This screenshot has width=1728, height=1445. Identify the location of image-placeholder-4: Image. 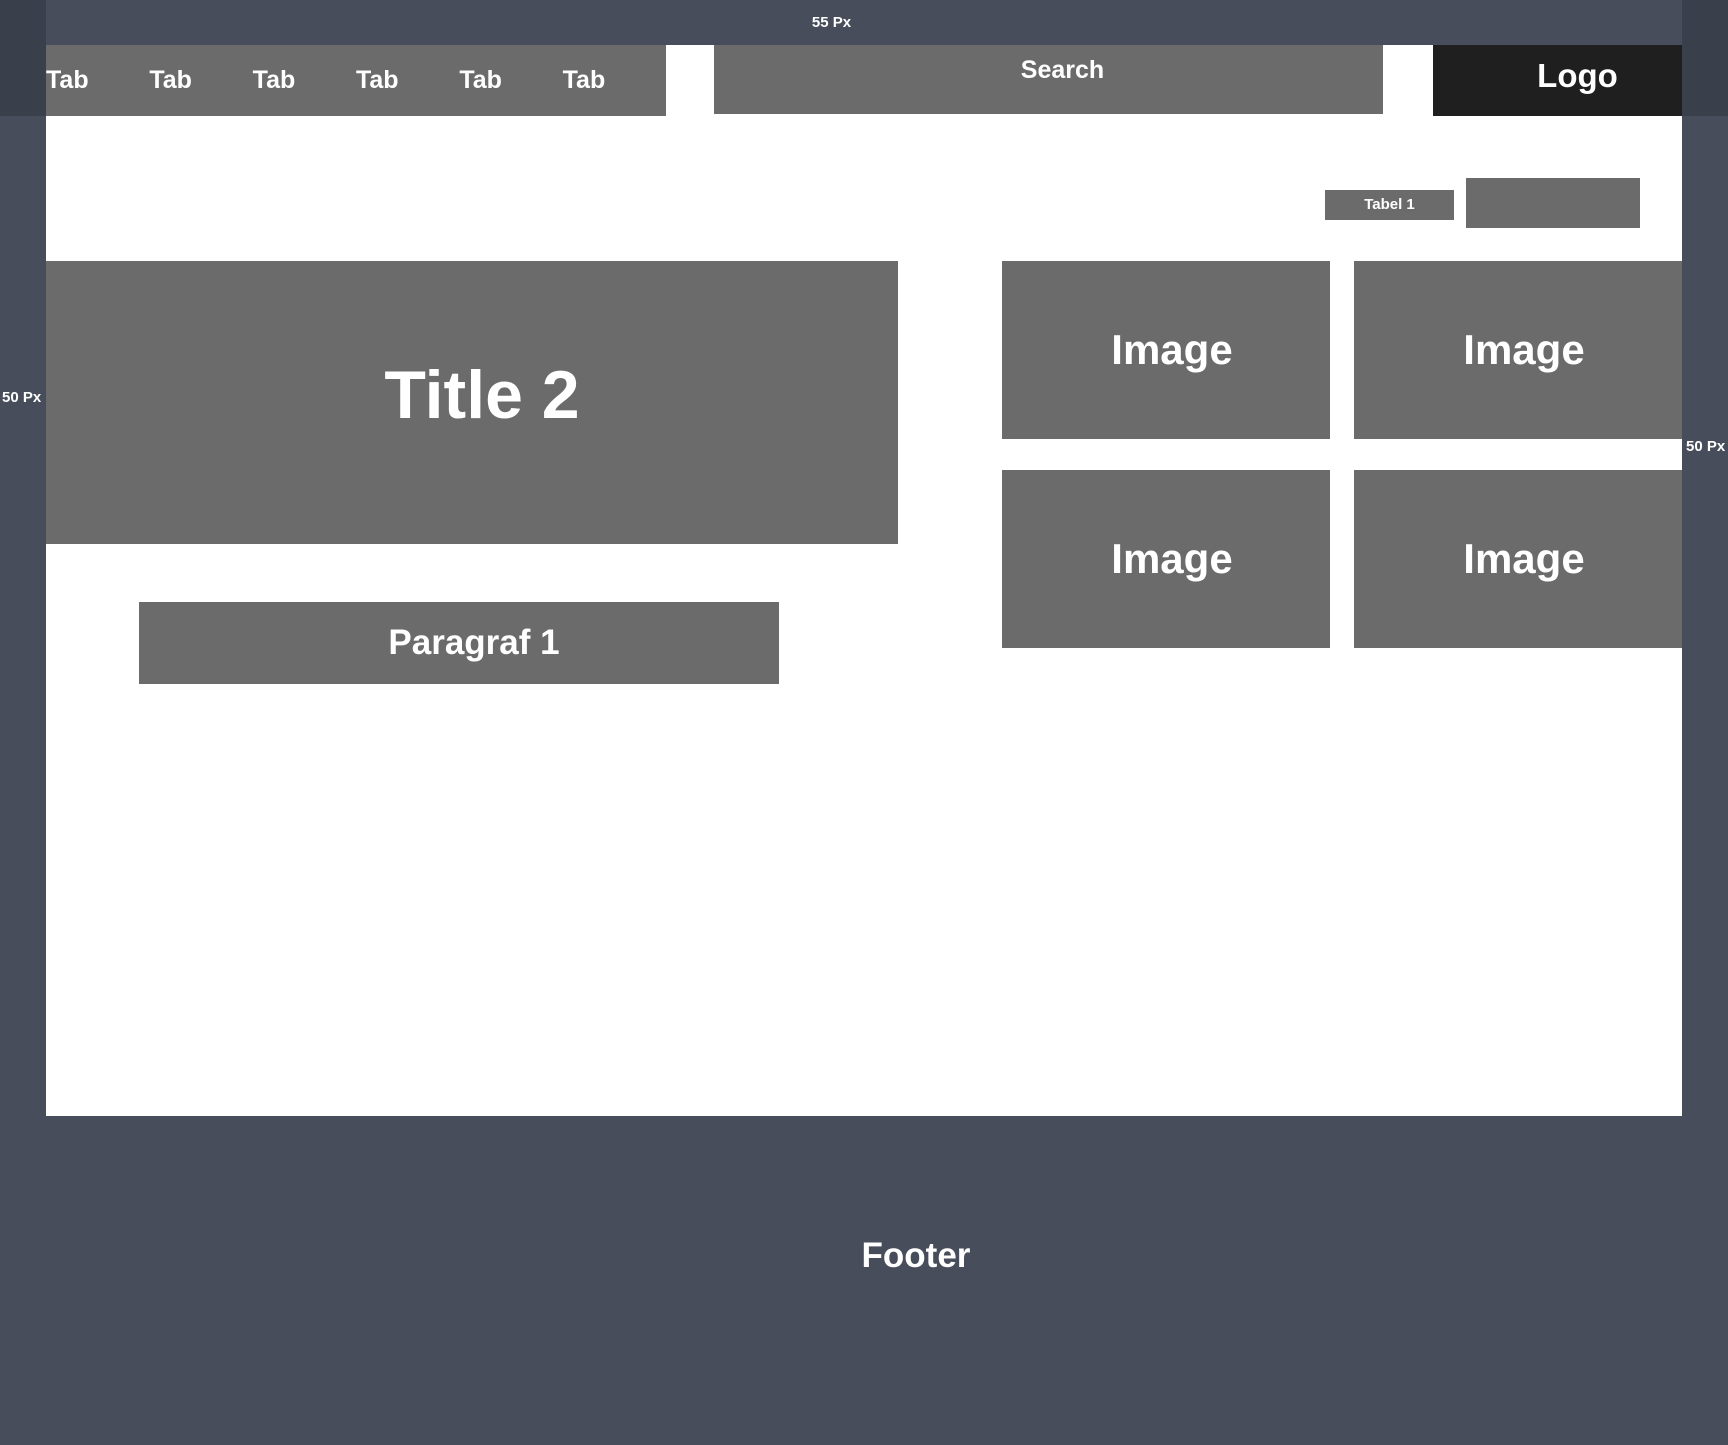
(1518, 559).